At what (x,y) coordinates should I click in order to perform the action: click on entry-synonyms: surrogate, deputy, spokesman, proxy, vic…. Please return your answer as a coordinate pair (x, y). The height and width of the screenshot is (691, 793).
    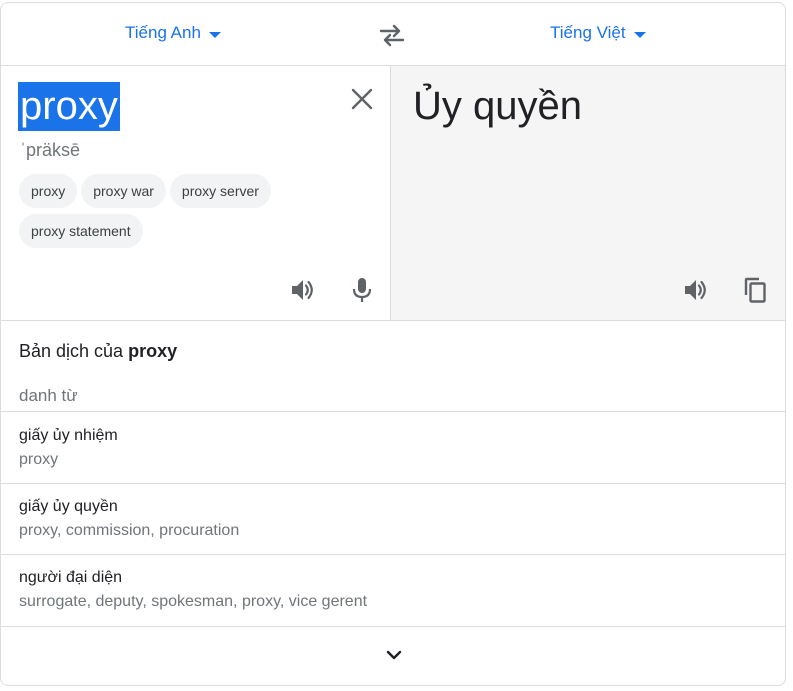
    Looking at the image, I should click on (193, 601).